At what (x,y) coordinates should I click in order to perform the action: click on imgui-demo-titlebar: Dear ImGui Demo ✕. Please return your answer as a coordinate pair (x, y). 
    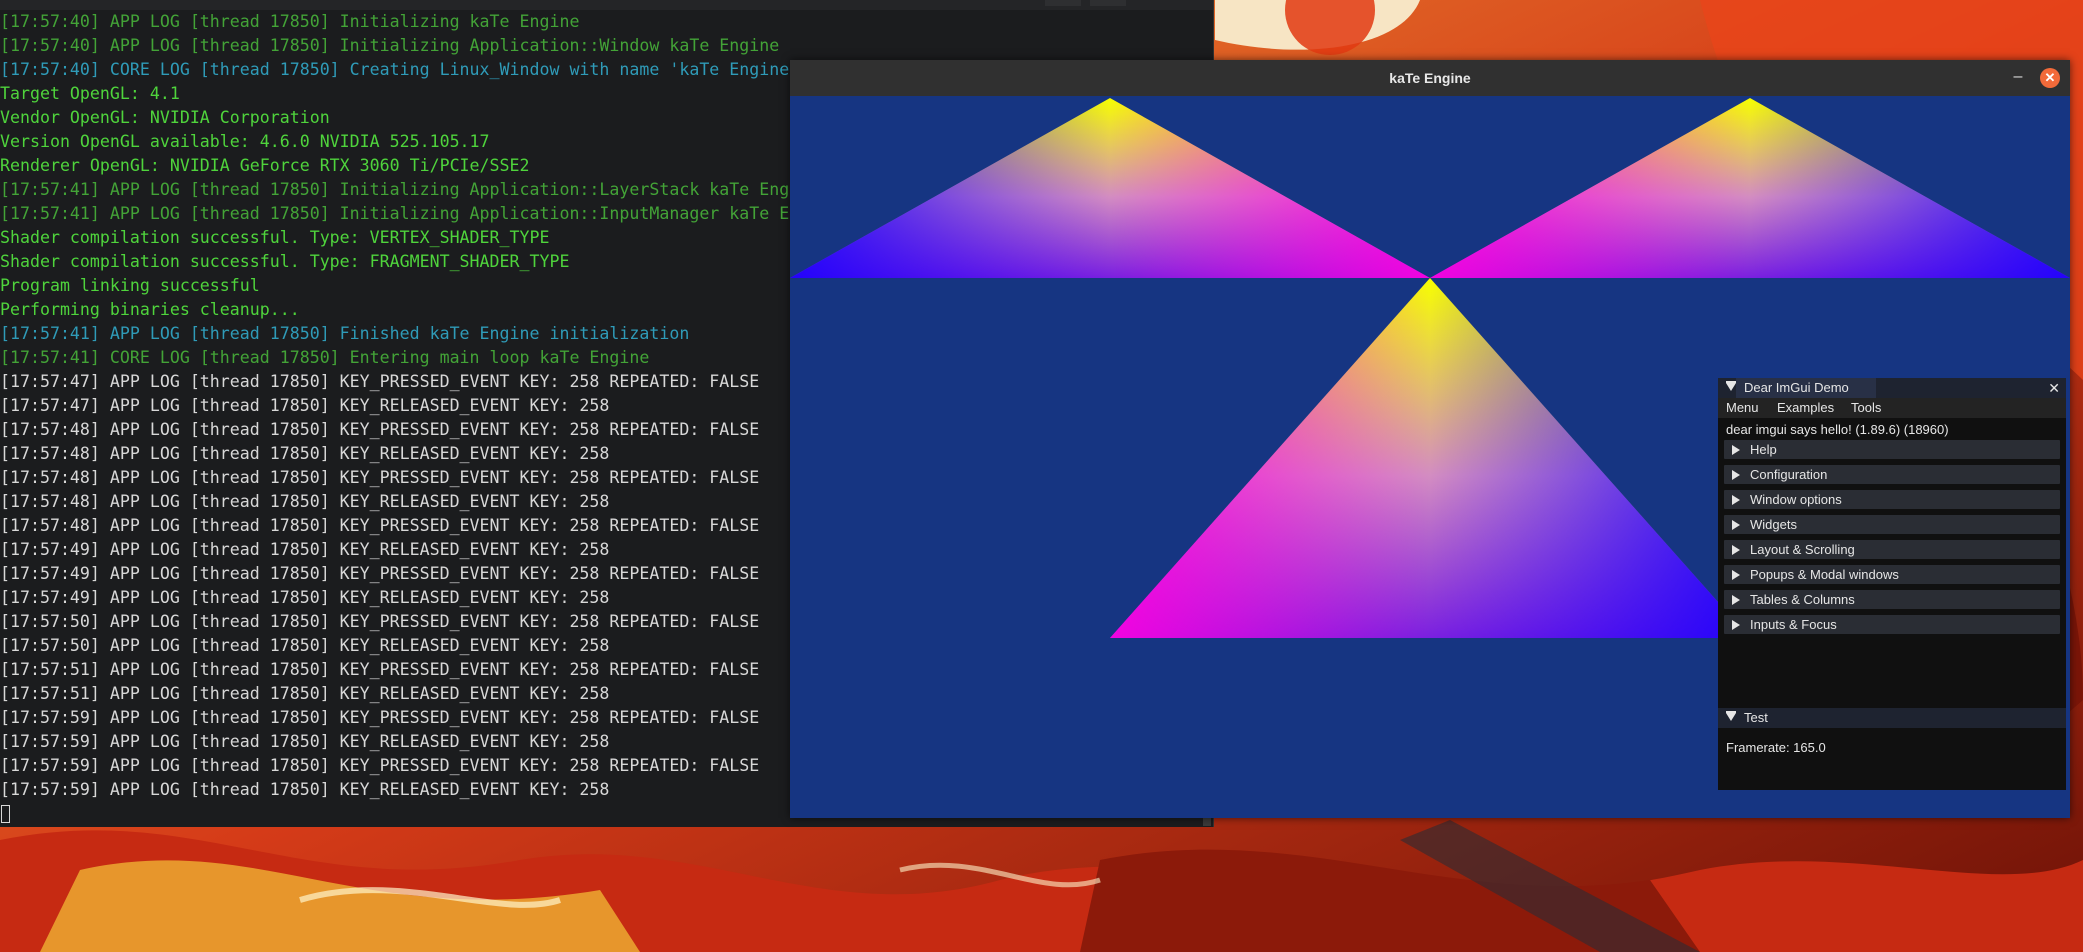
    Looking at the image, I should click on (1892, 388).